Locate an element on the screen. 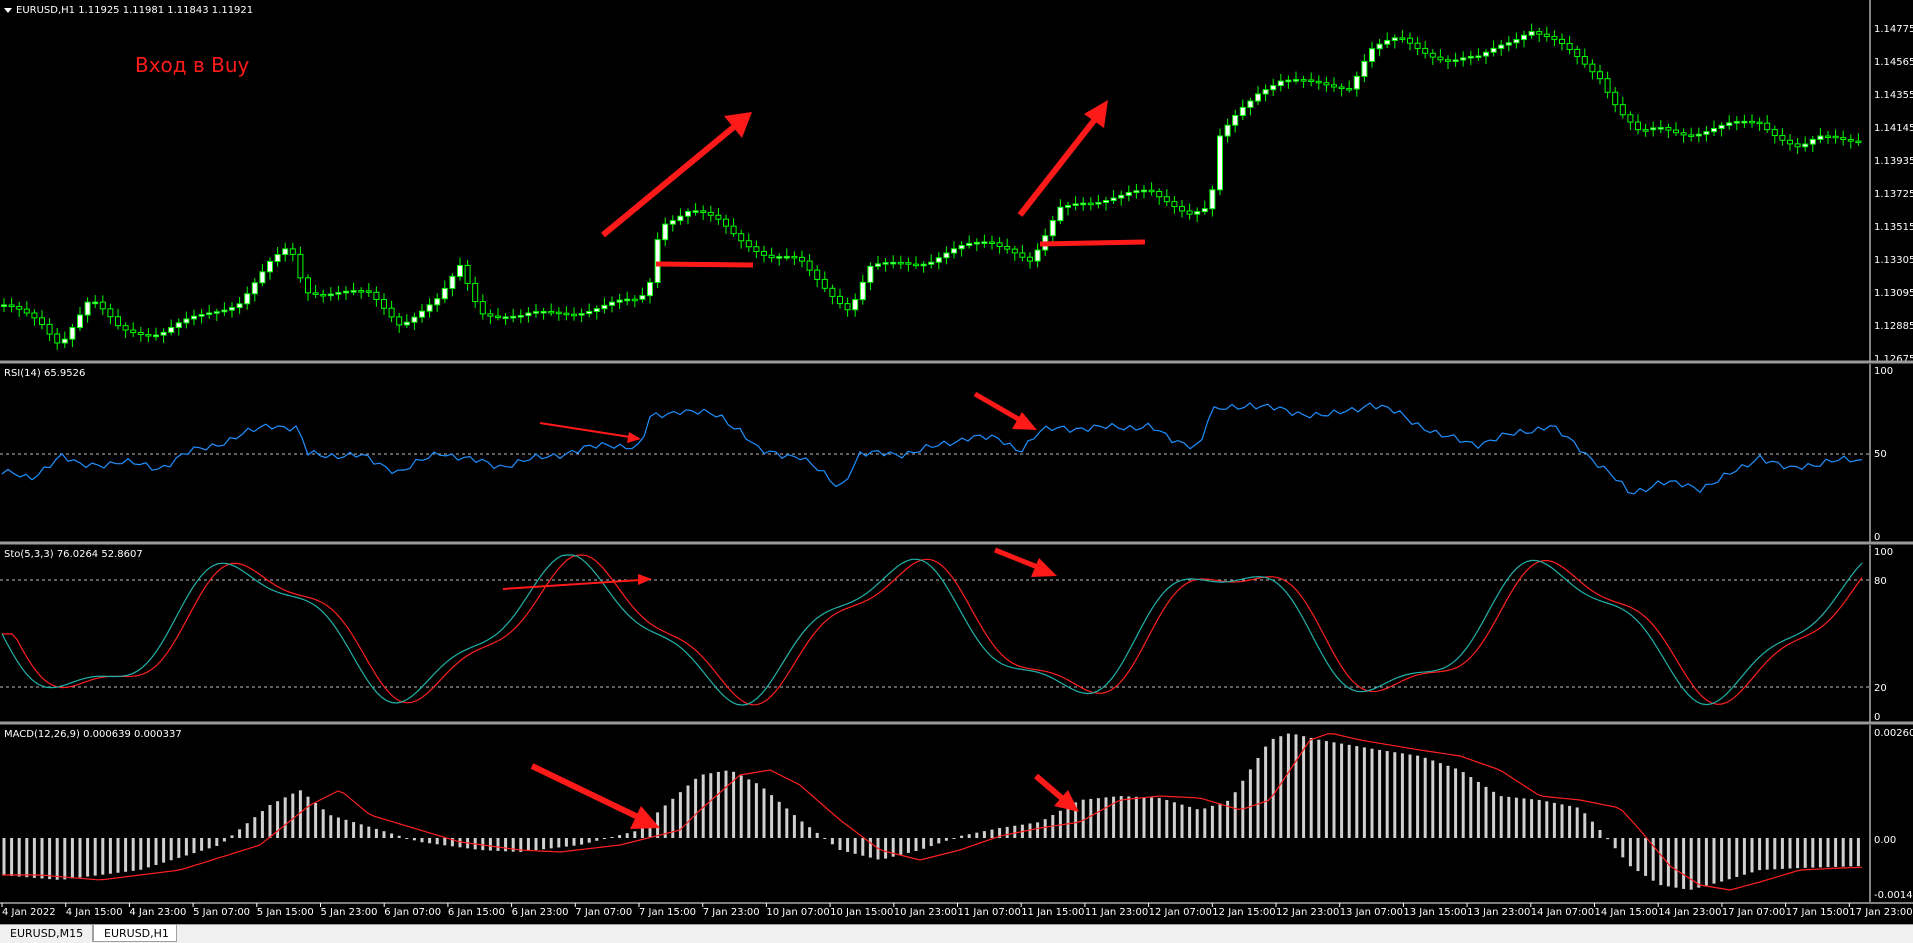 This screenshot has height=943, width=1913. rsi-line is located at coordinates (932, 448).